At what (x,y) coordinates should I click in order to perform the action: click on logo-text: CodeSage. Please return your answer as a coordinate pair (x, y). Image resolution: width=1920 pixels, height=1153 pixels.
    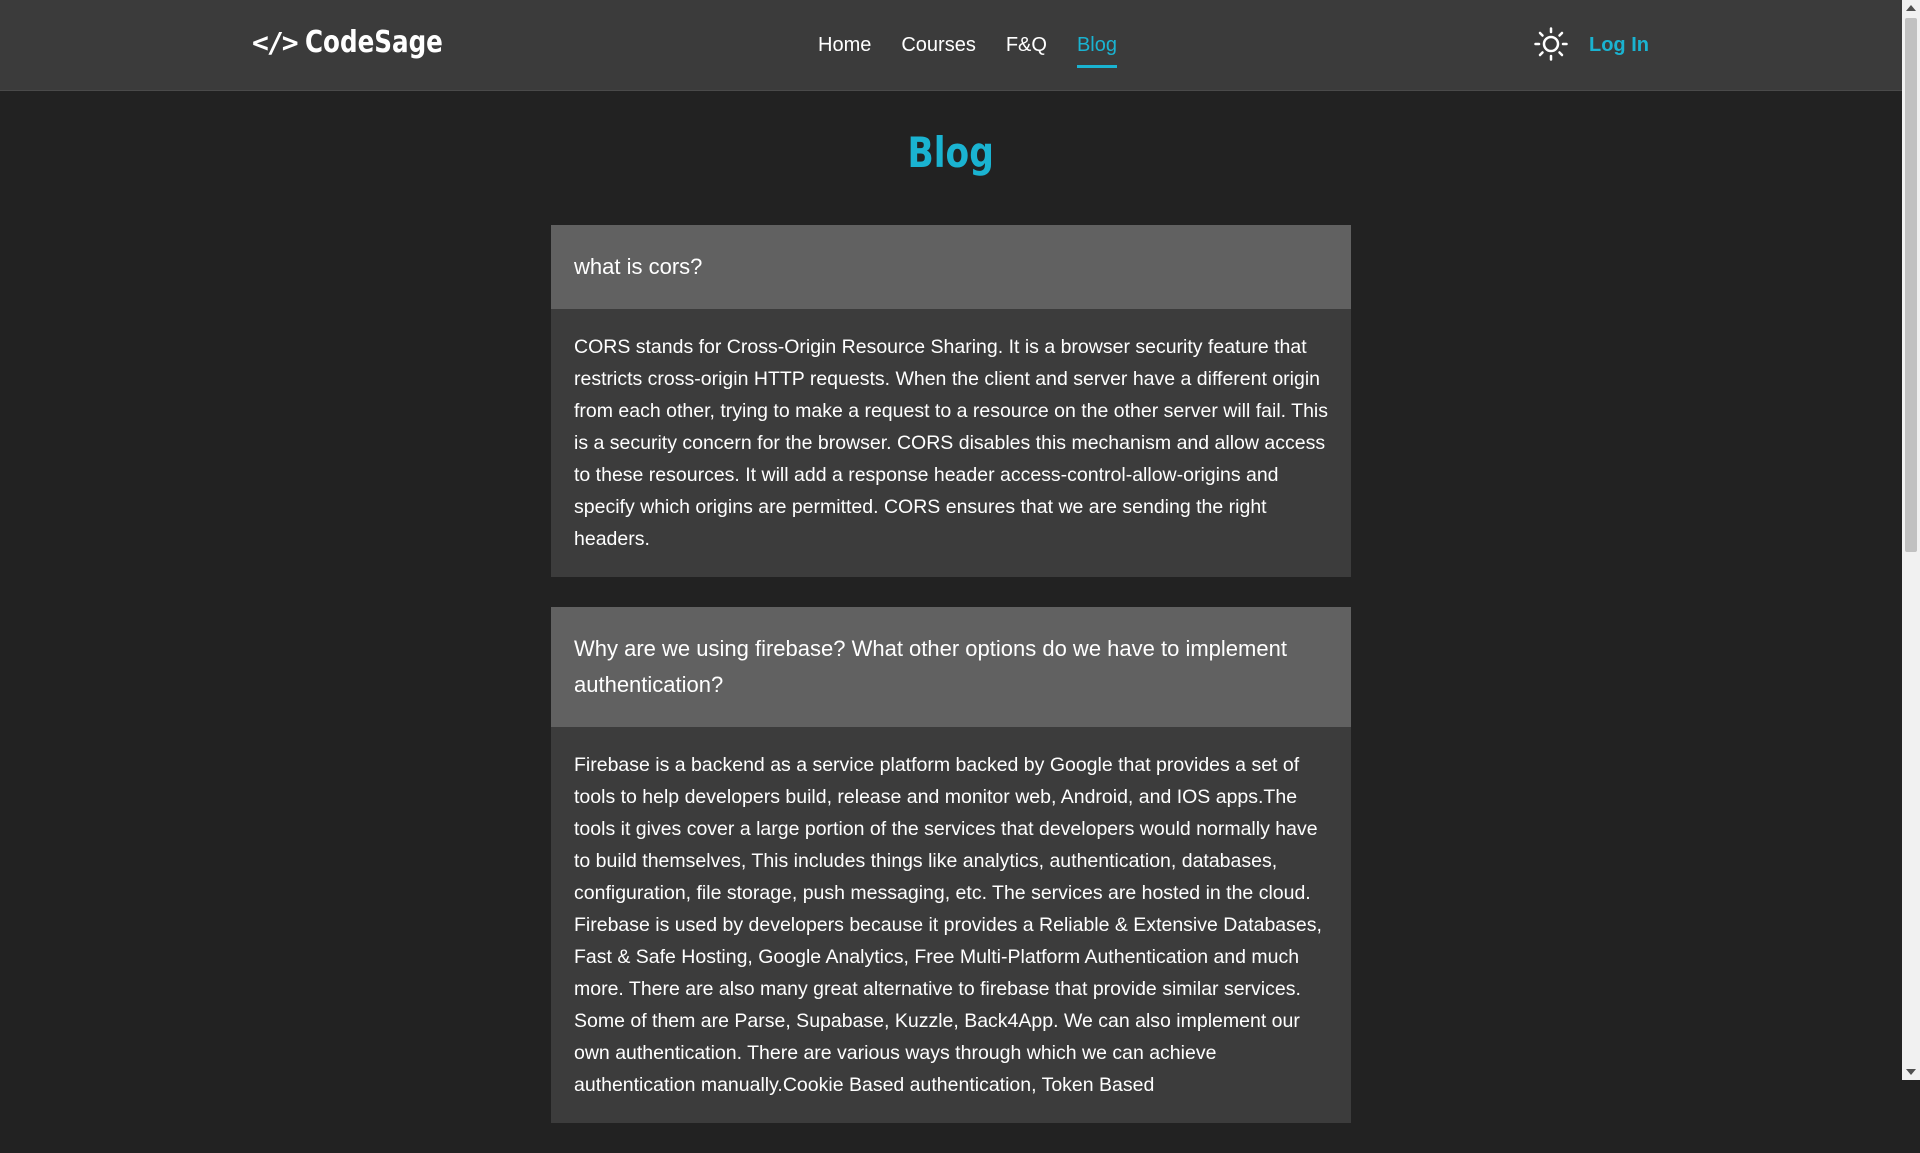
    Looking at the image, I should click on (373, 42).